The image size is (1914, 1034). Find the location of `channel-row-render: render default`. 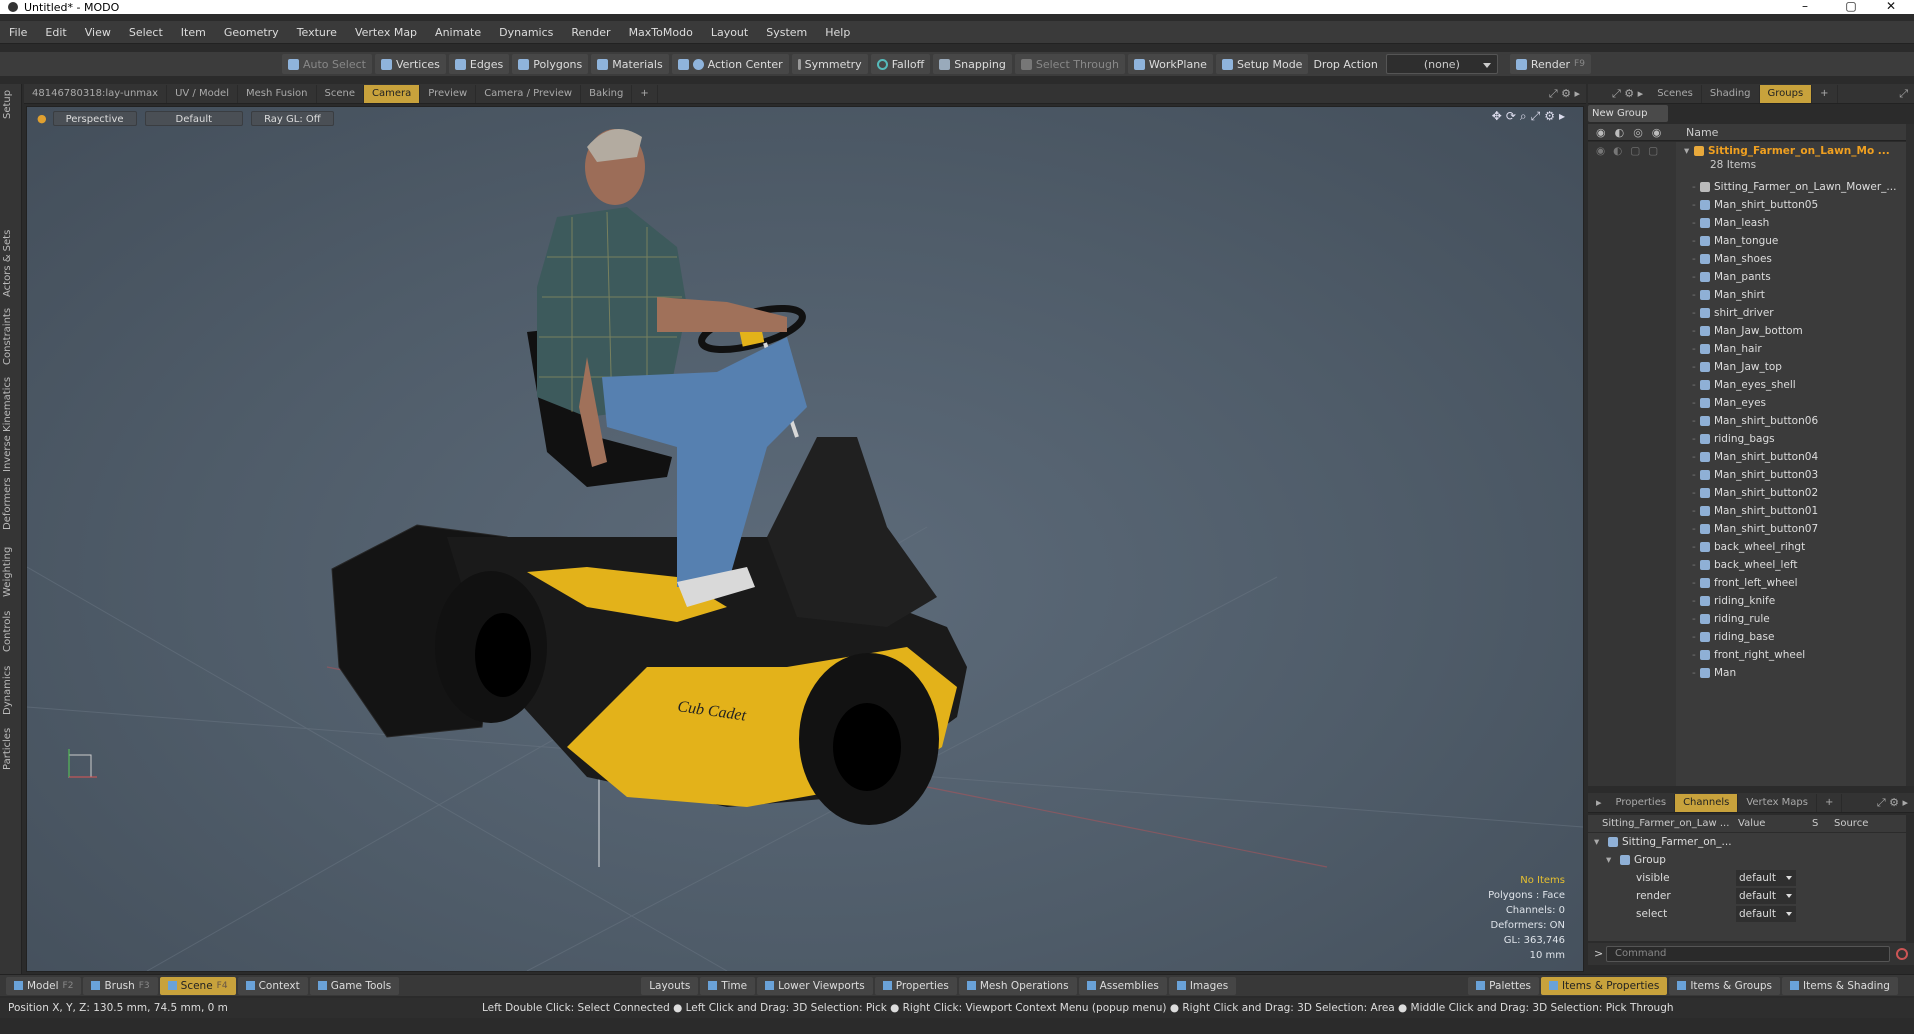

channel-row-render: render default is located at coordinates (1747, 896).